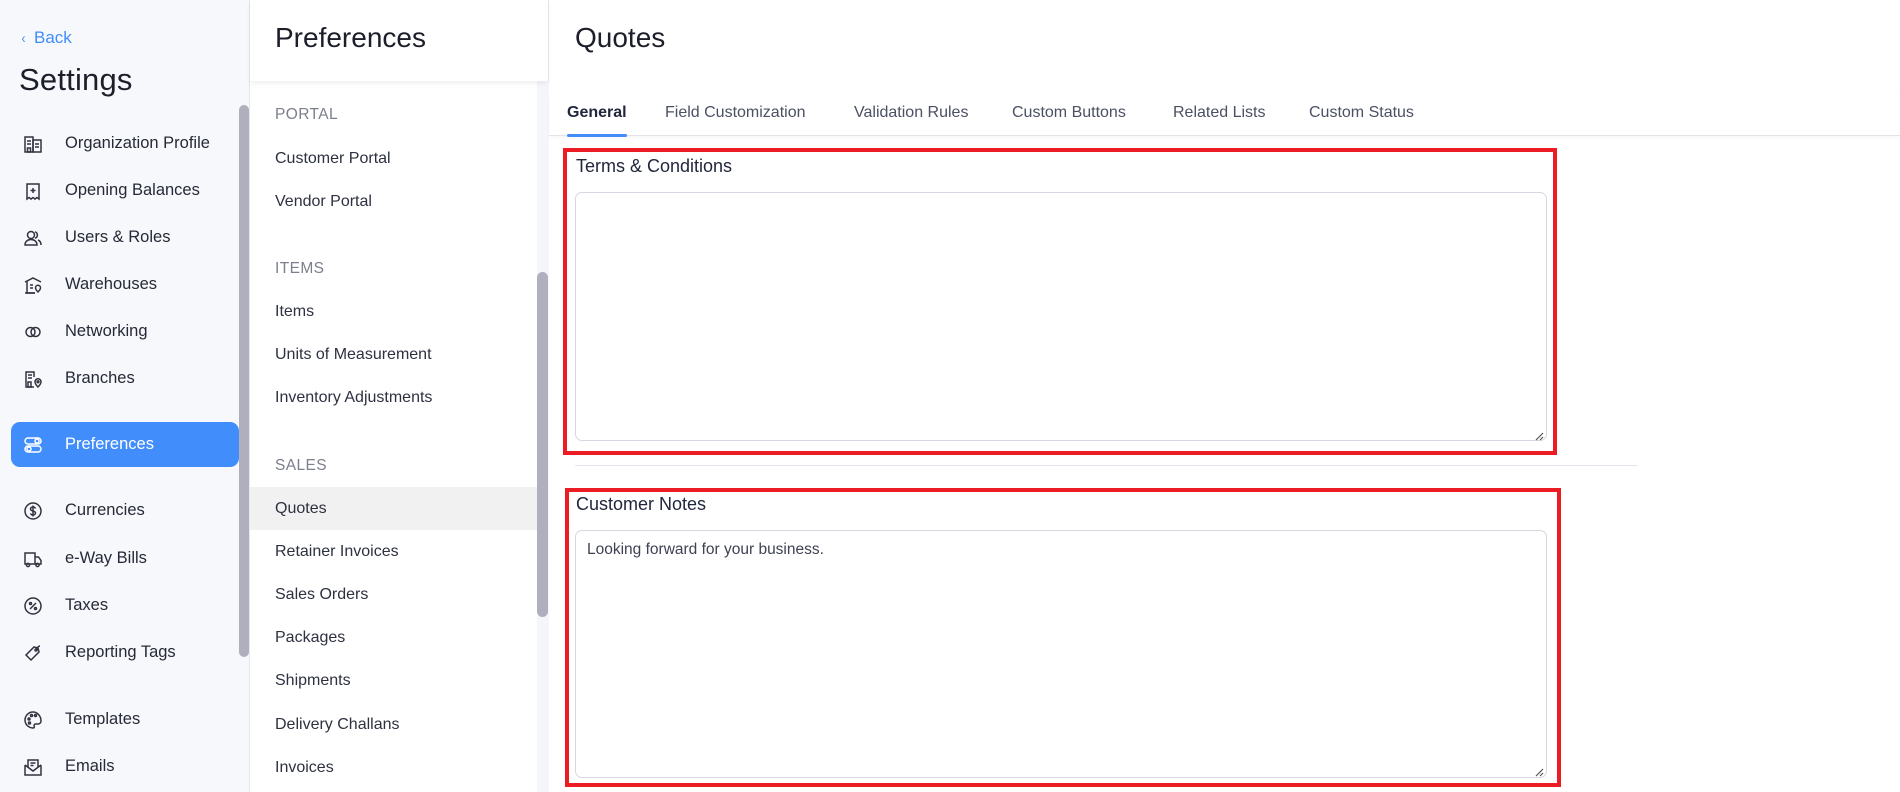 The image size is (1900, 792). What do you see at coordinates (137, 143) in the screenshot?
I see `sidebar-item-label: Organization Profile` at bounding box center [137, 143].